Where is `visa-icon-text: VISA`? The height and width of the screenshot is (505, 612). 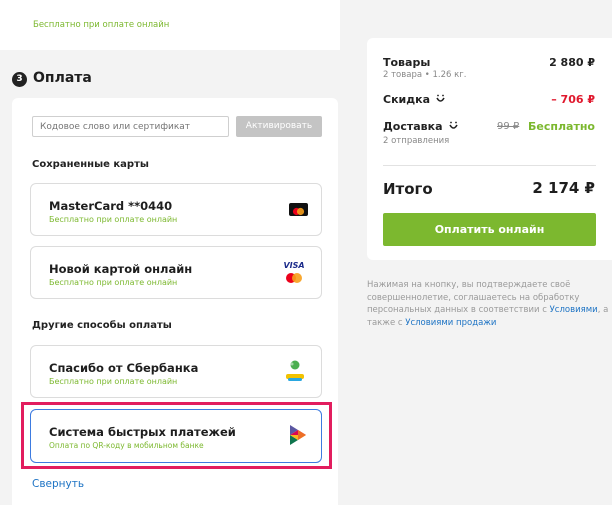
visa-icon-text: VISA is located at coordinates (294, 265).